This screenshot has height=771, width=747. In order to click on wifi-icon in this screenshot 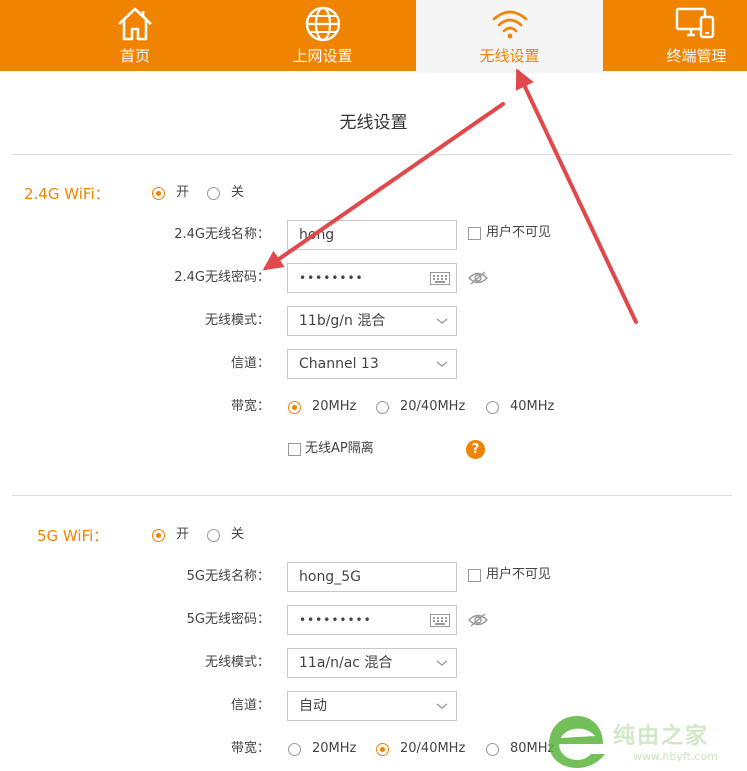, I will do `click(509, 24)`.